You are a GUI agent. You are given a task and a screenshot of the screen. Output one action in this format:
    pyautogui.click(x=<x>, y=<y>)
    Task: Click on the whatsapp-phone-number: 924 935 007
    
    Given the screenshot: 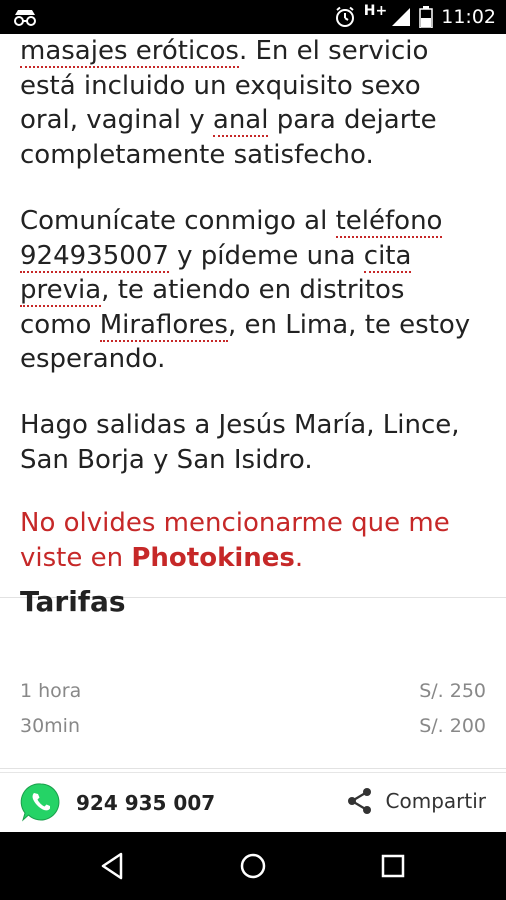 What is the action you would take?
    pyautogui.click(x=145, y=803)
    